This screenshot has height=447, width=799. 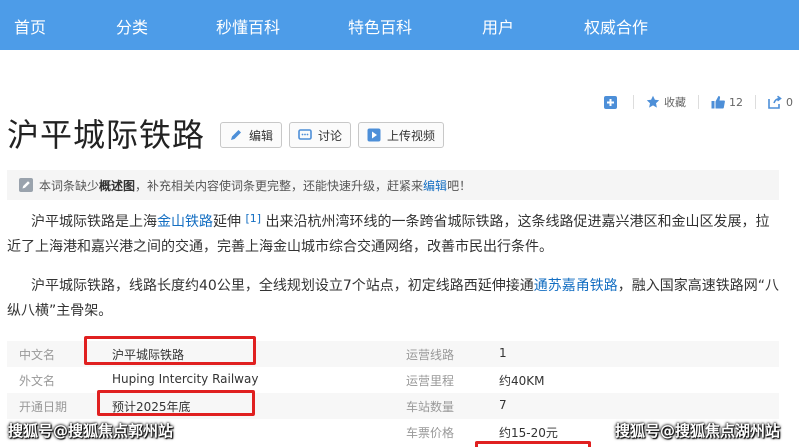 I want to click on like-button: 12, so click(x=727, y=102).